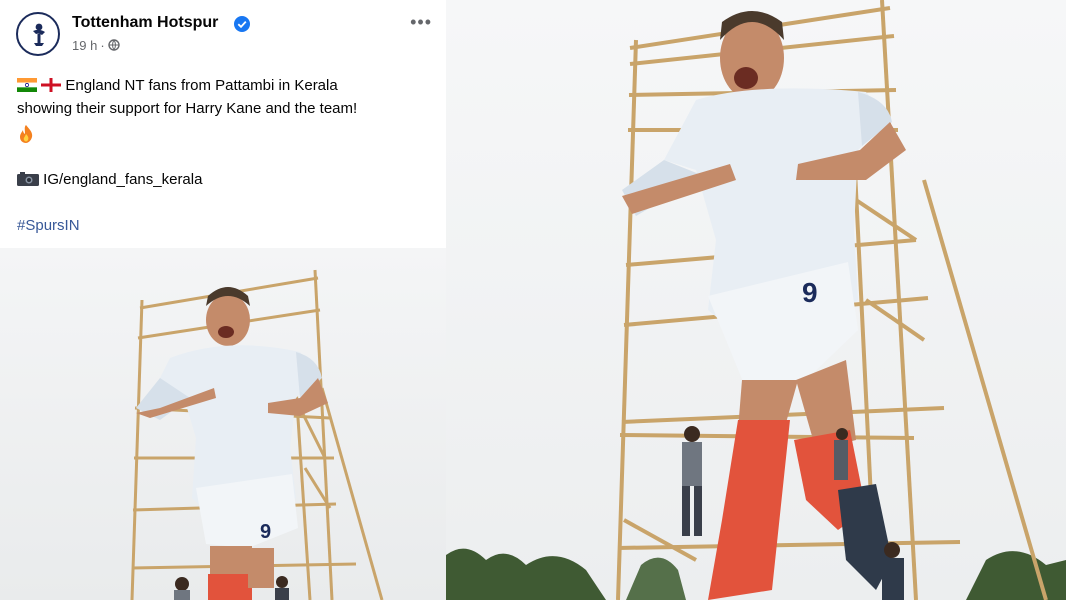 The height and width of the screenshot is (600, 1066). I want to click on shirt-number-small: 9, so click(265, 532).